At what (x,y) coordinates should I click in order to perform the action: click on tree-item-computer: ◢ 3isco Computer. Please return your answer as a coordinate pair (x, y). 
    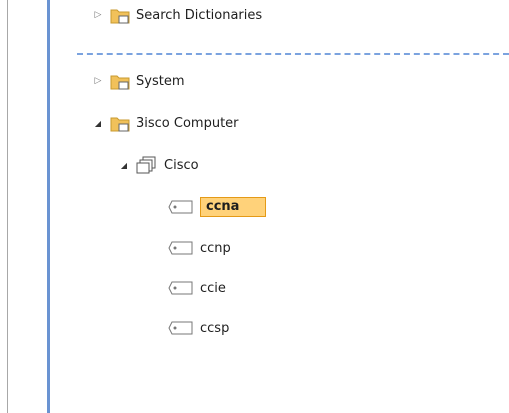
    Looking at the image, I should click on (165, 123).